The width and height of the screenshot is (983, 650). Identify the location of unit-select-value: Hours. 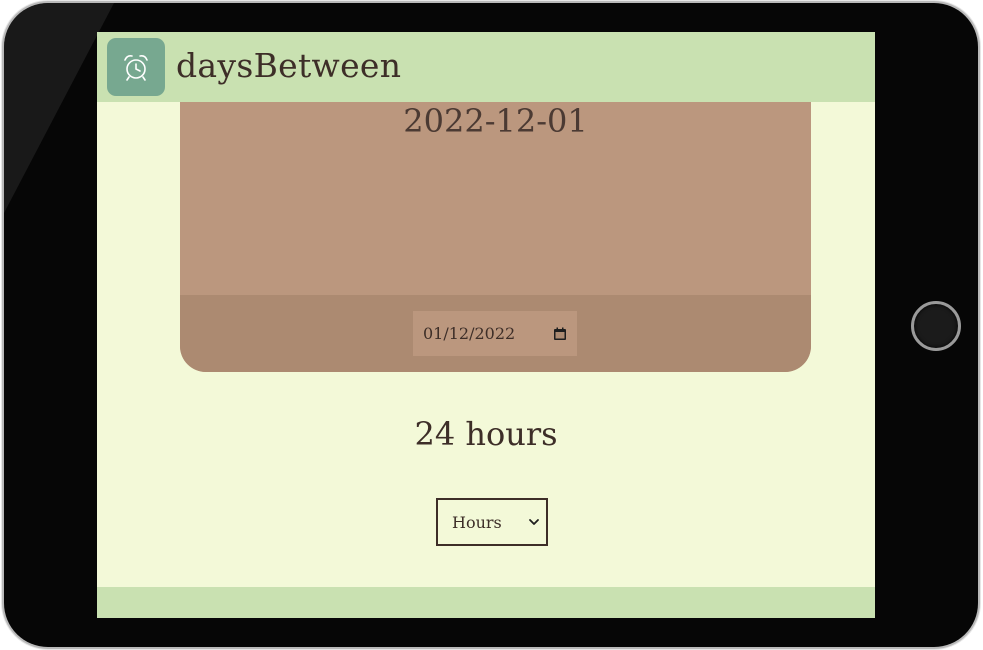
(477, 522).